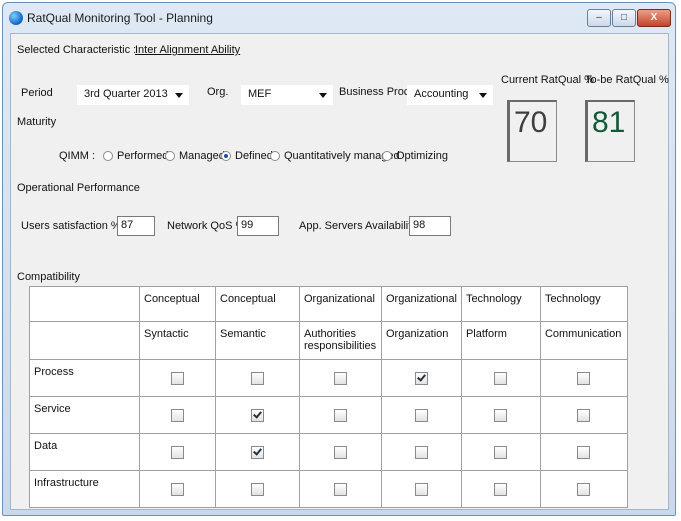  I want to click on radio-defined, so click(226, 156).